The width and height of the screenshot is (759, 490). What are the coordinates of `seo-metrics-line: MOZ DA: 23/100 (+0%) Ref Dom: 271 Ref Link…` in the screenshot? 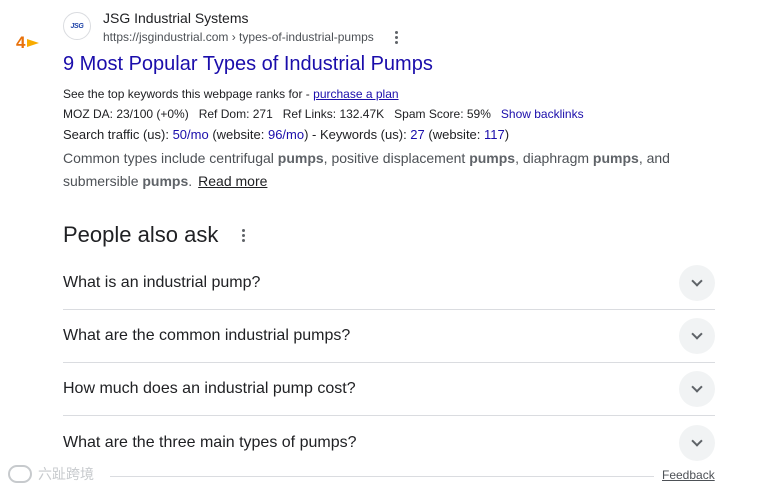 It's located at (323, 114).